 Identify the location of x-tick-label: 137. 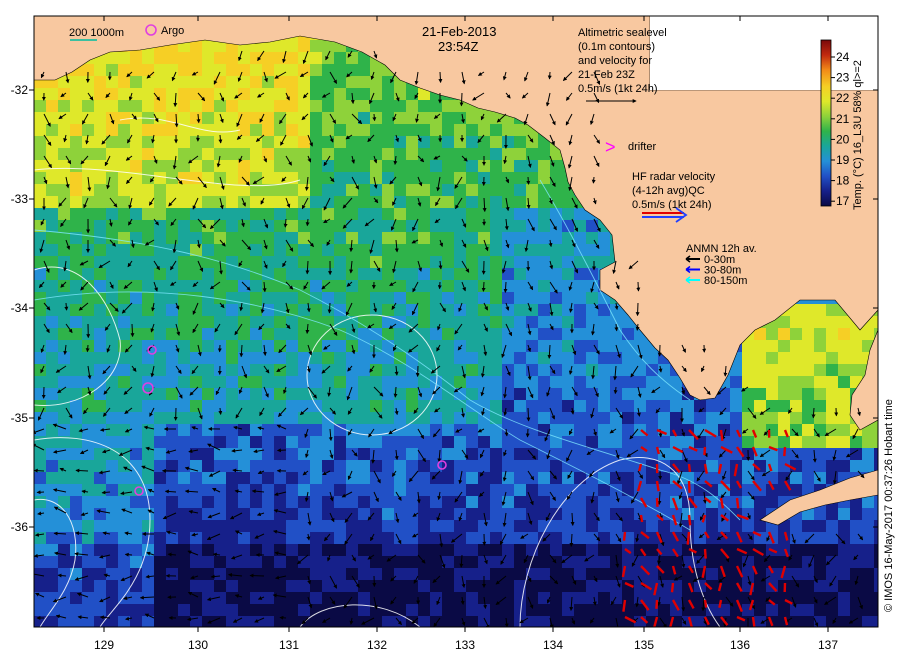
(828, 645).